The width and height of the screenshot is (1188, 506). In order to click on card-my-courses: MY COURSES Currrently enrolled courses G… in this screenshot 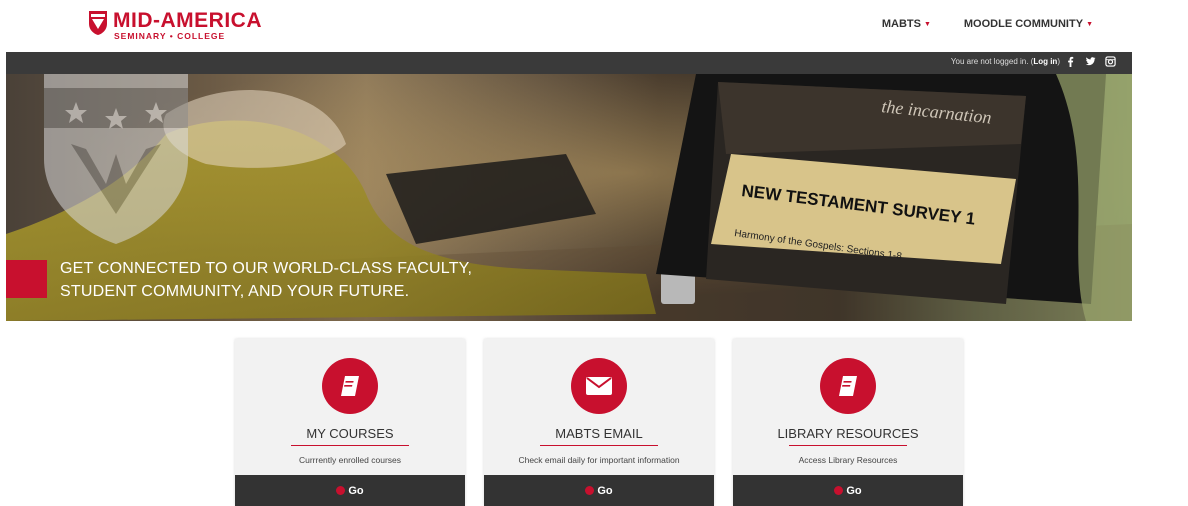, I will do `click(350, 422)`.